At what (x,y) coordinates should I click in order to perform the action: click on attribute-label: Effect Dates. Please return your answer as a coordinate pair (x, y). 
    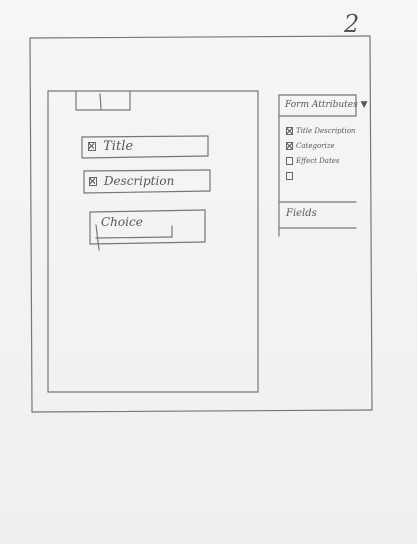
    Looking at the image, I should click on (318, 160).